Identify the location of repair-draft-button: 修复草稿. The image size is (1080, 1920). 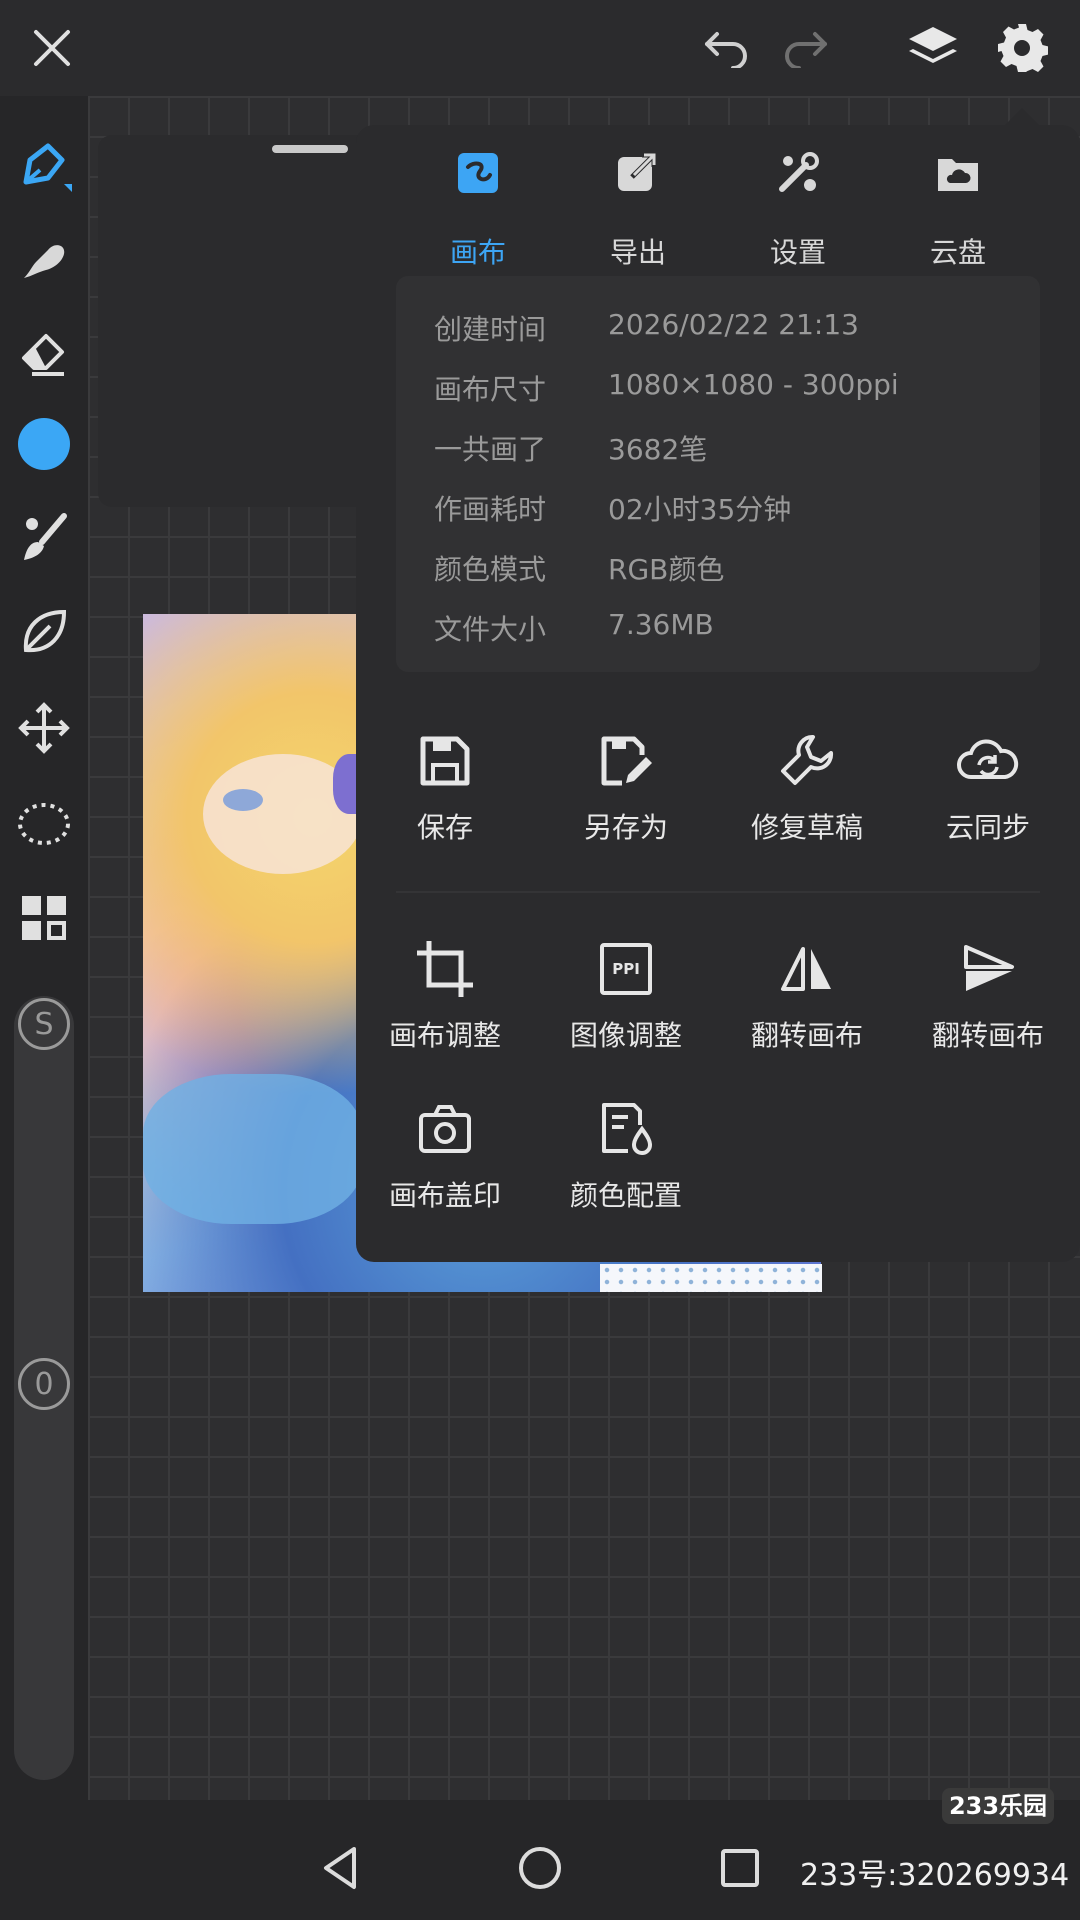
(807, 791).